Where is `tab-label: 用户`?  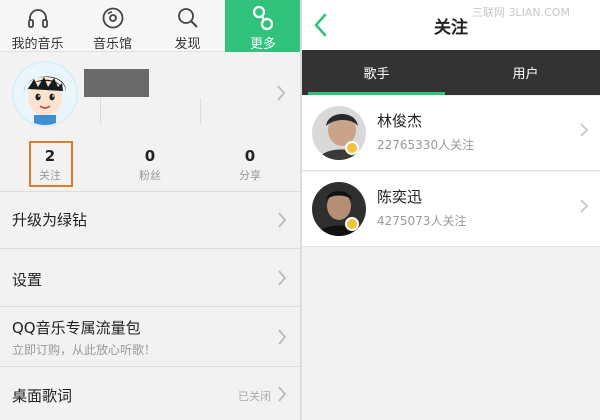 tab-label: 用户 is located at coordinates (525, 74).